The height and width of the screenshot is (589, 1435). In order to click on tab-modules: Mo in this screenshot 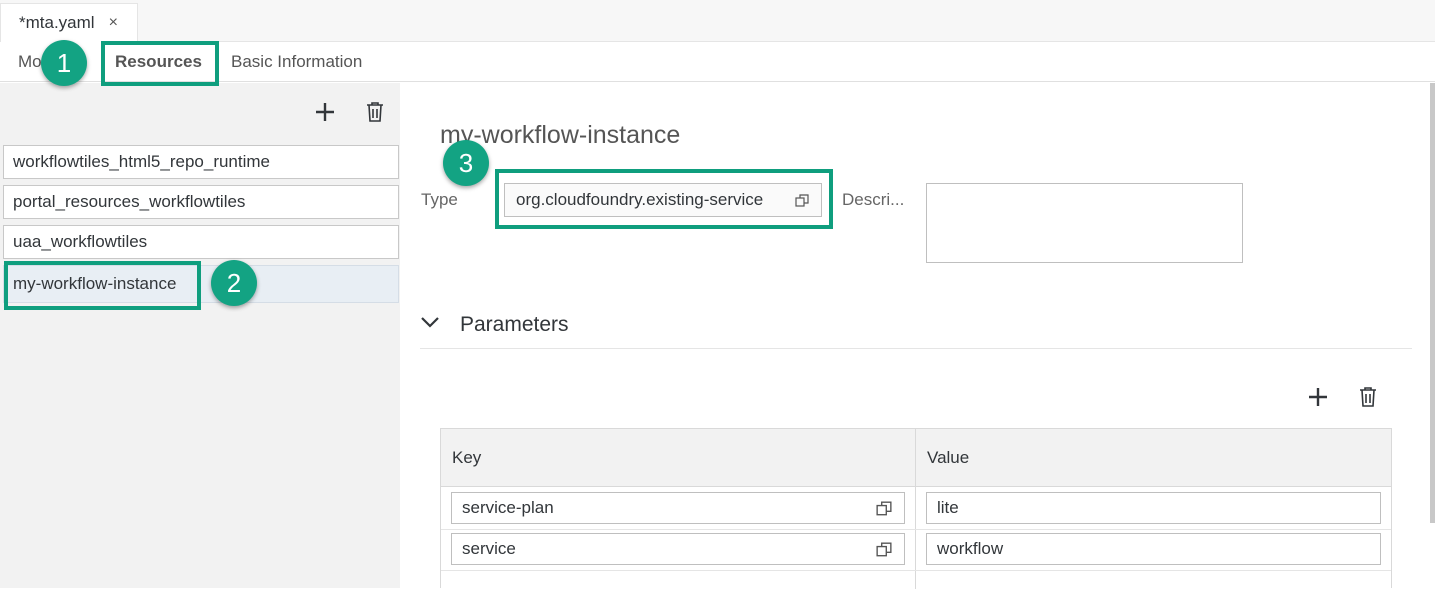, I will do `click(30, 62)`.